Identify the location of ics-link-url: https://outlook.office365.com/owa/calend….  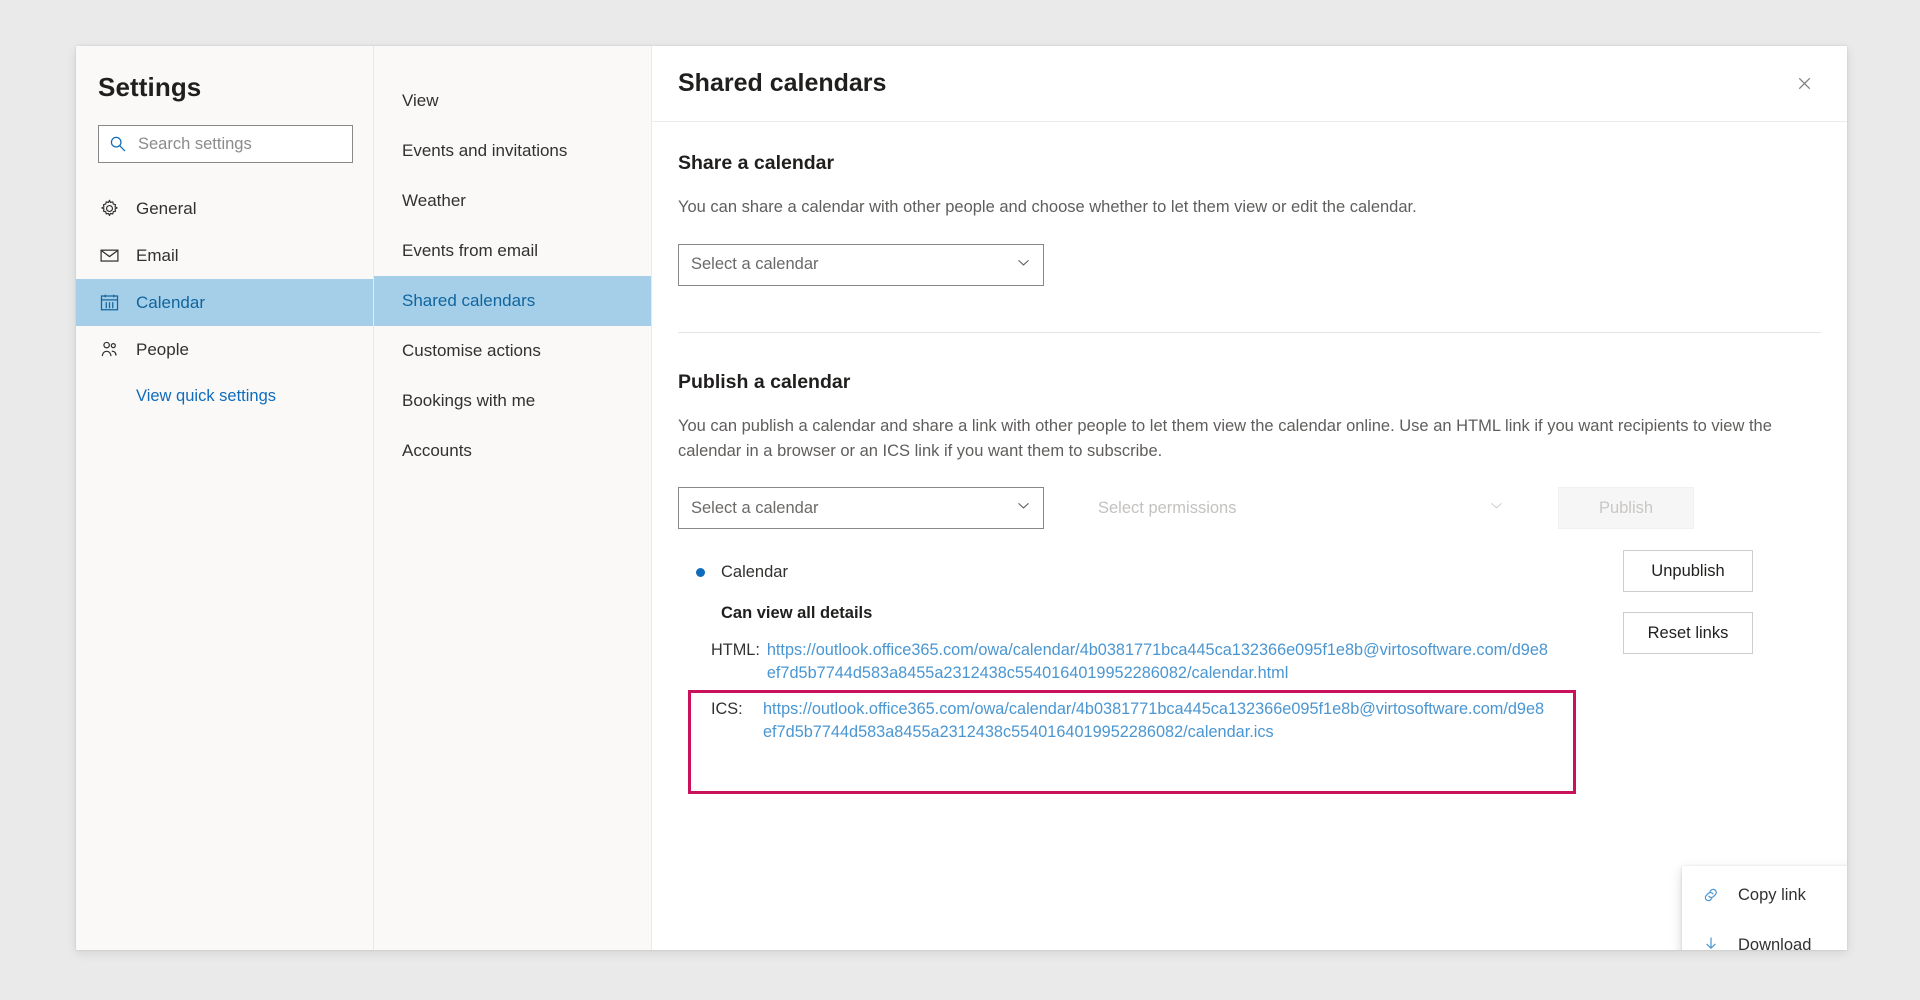
(1156, 721).